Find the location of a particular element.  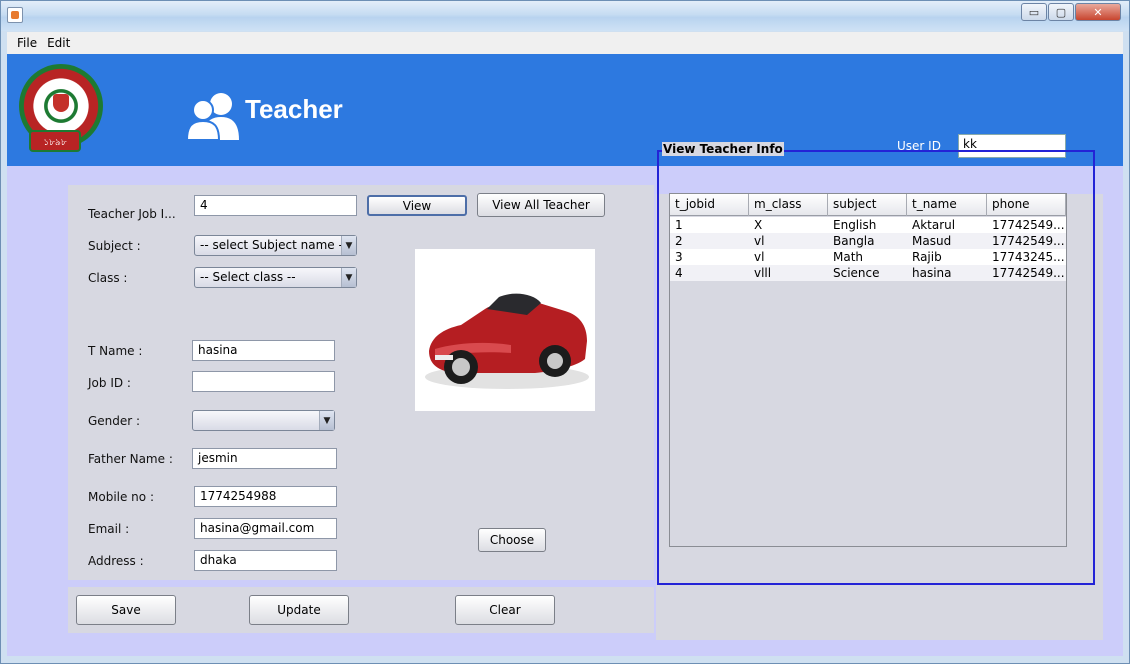

logo-ribbon: ১৮৯৮ is located at coordinates (55, 141).